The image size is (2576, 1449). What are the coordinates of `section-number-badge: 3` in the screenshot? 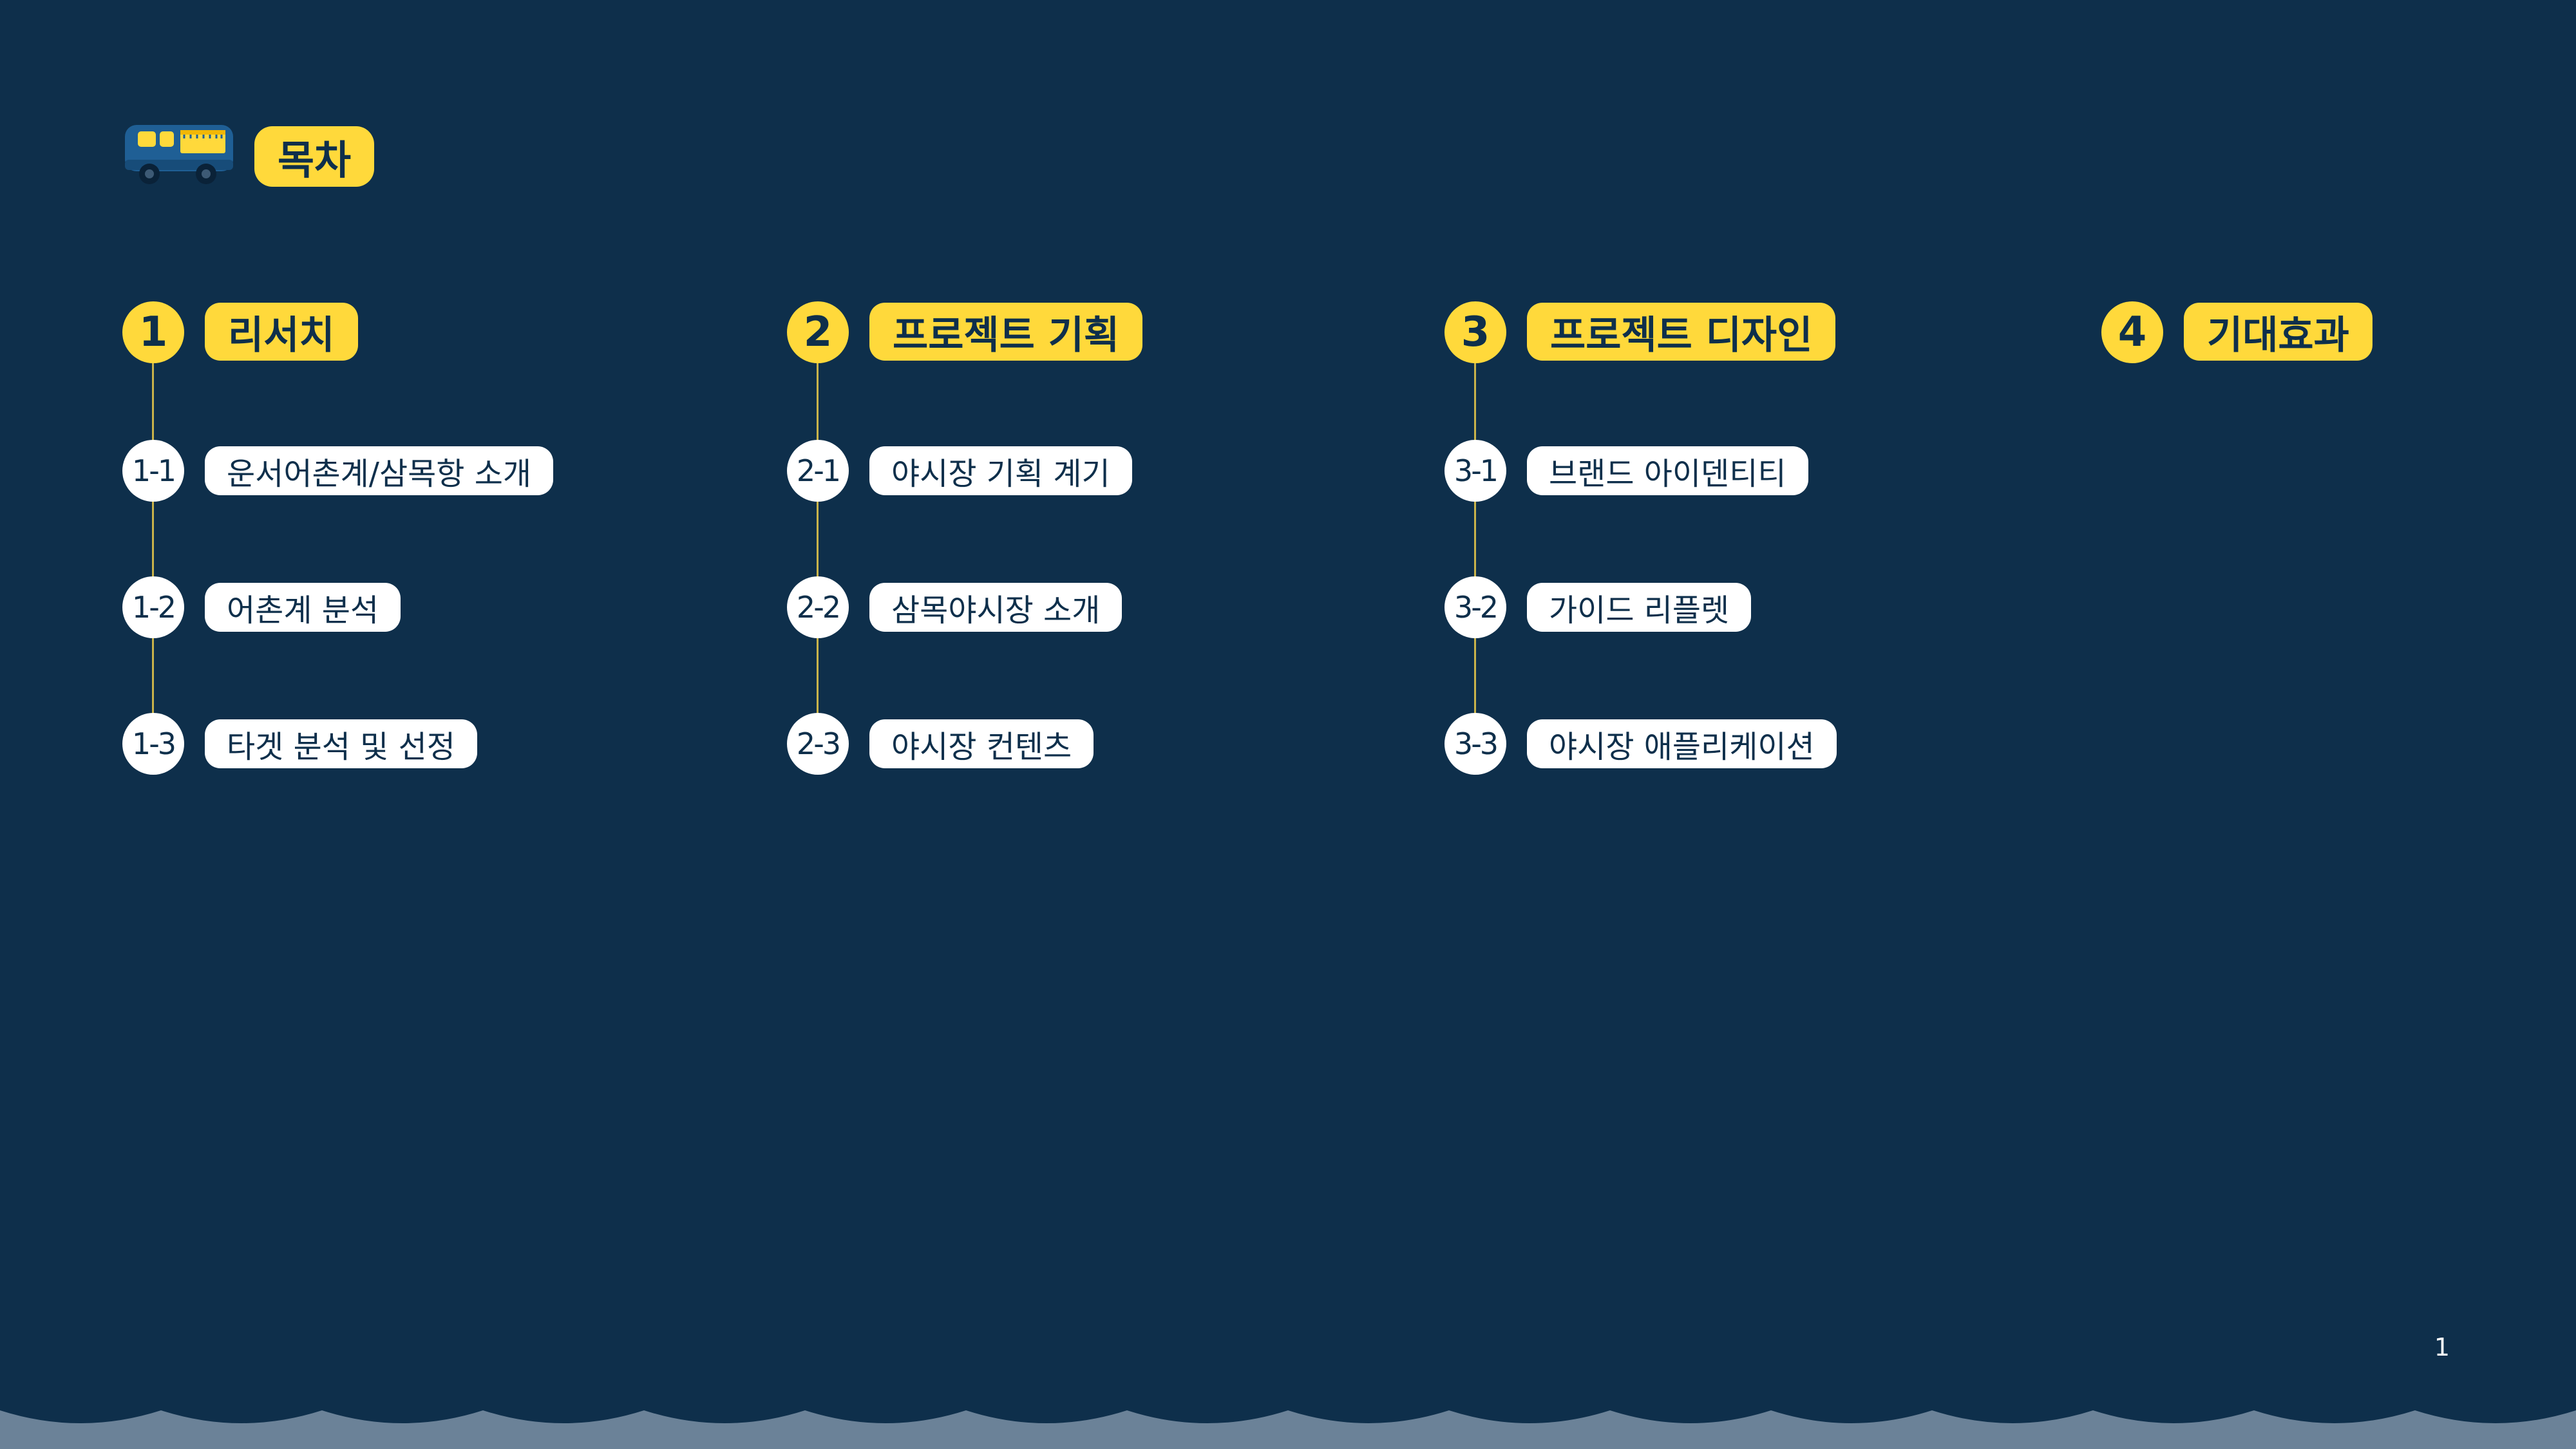 It's located at (1475, 332).